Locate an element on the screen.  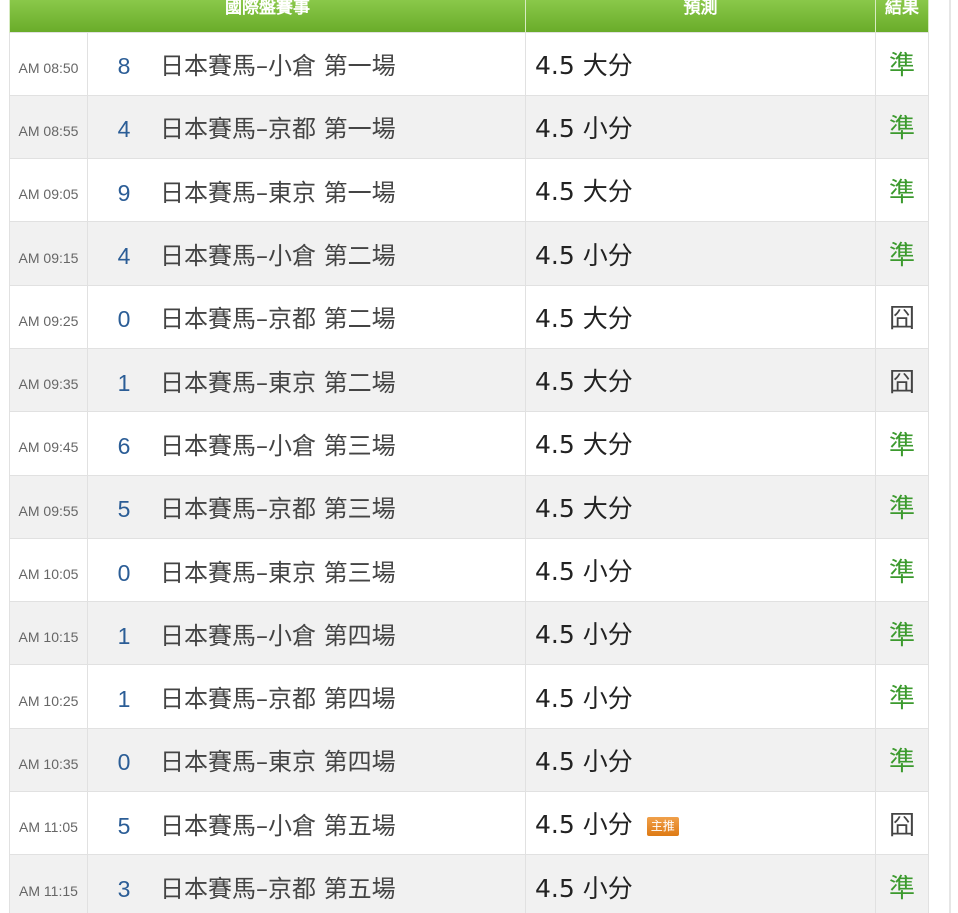
match-event: 1 日本賽馬–東京 第二場 is located at coordinates (306, 380).